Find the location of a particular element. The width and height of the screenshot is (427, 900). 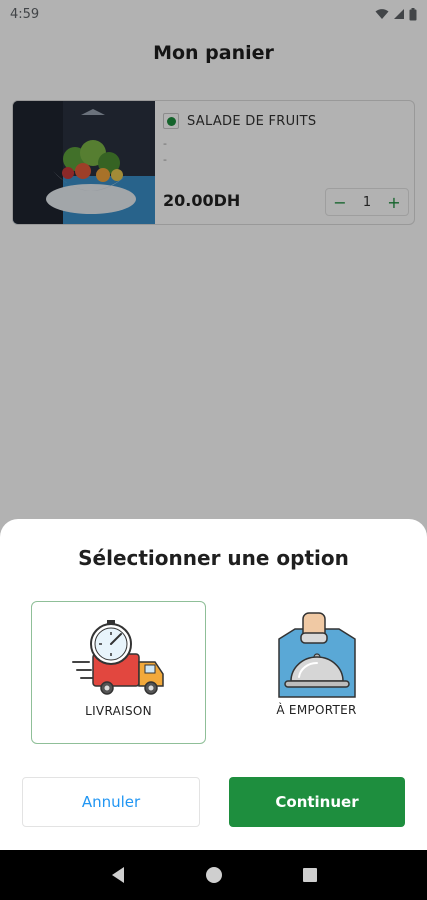

option-takeaway: À EMPORTER is located at coordinates (316, 672).